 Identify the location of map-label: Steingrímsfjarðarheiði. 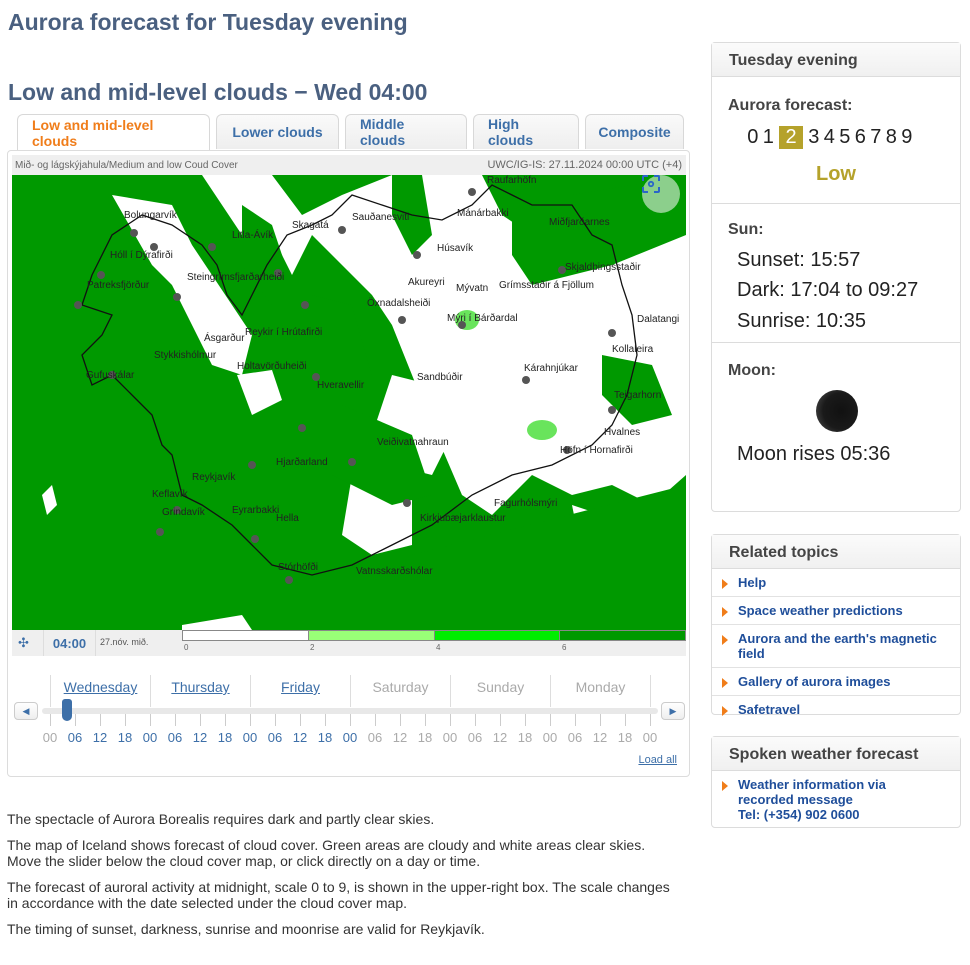
(236, 277).